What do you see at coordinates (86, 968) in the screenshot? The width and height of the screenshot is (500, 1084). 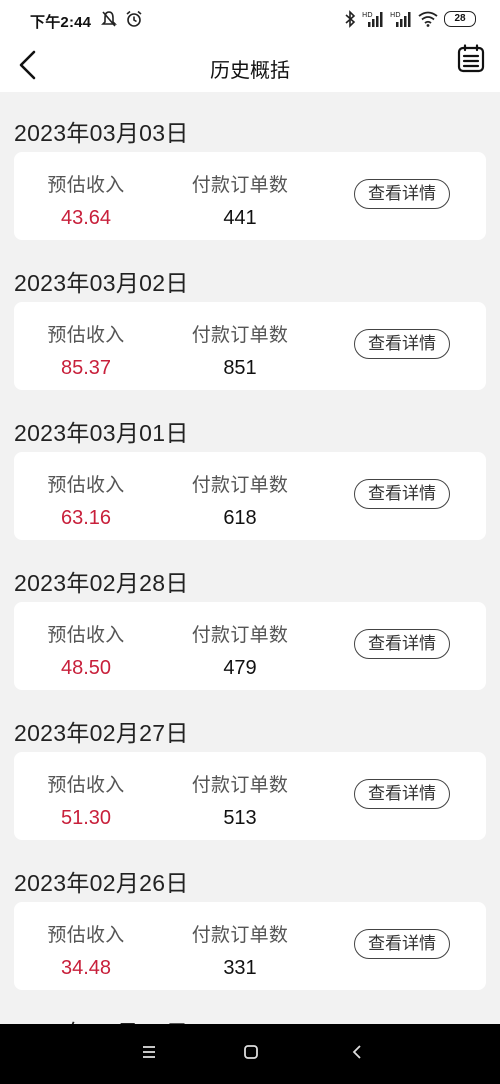 I see `income-value: 34.48` at bounding box center [86, 968].